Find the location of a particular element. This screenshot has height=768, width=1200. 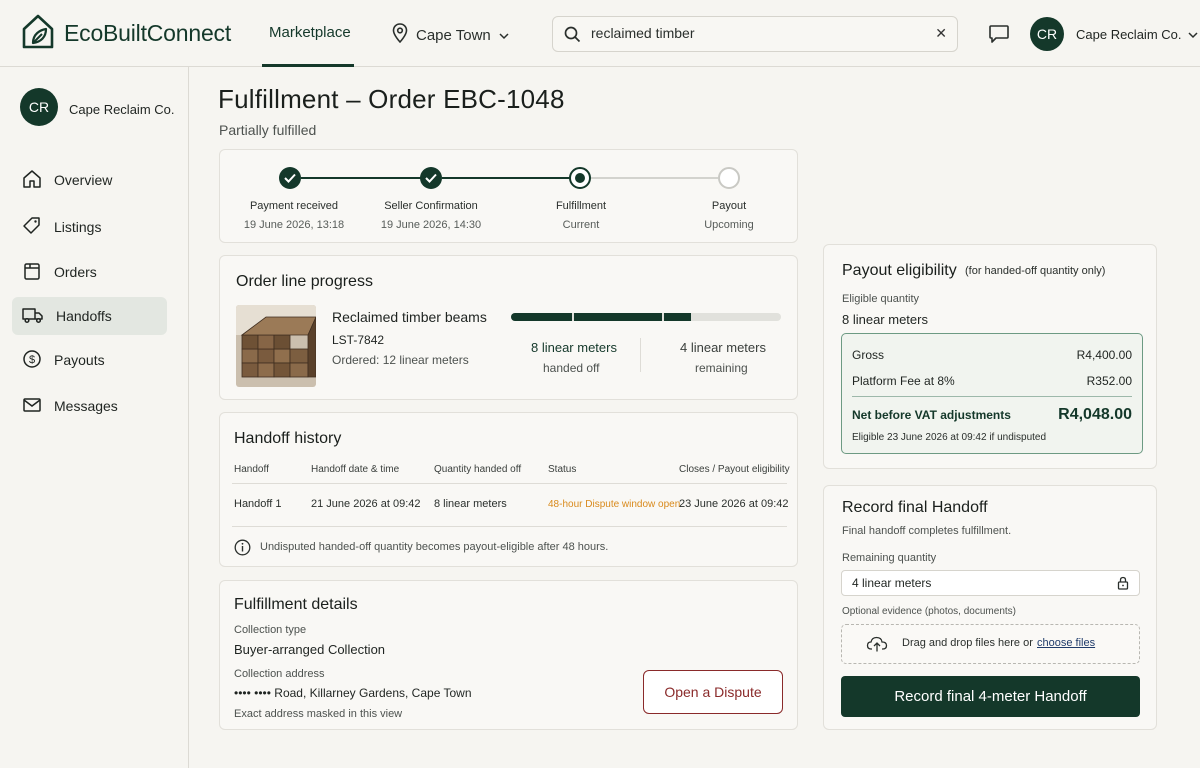

sidebar-company-name: Cape Reclaim Co. is located at coordinates (122, 109).